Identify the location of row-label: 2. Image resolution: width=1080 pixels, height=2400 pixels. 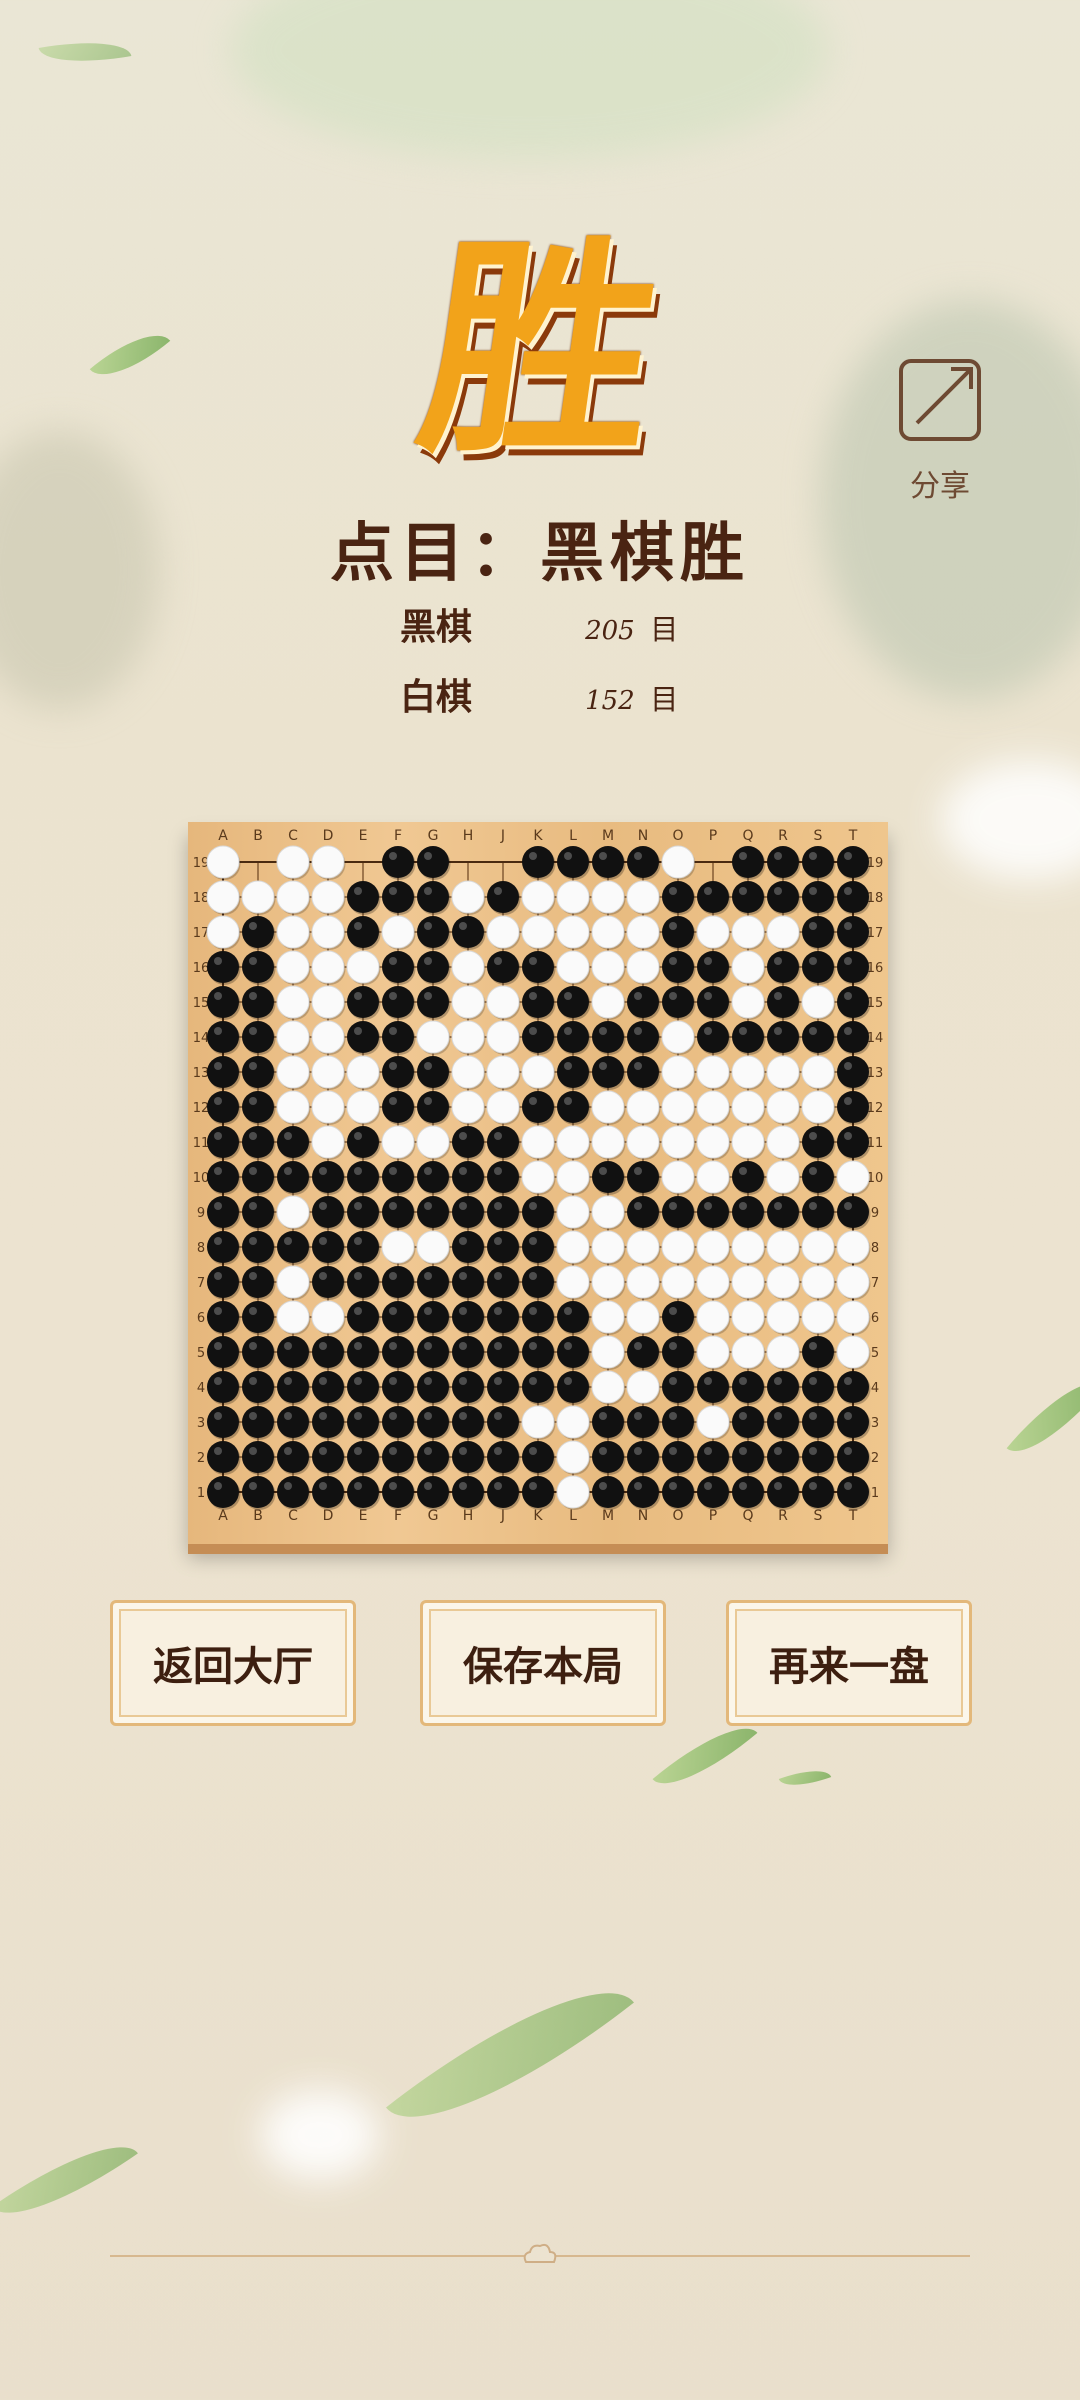
(201, 1458).